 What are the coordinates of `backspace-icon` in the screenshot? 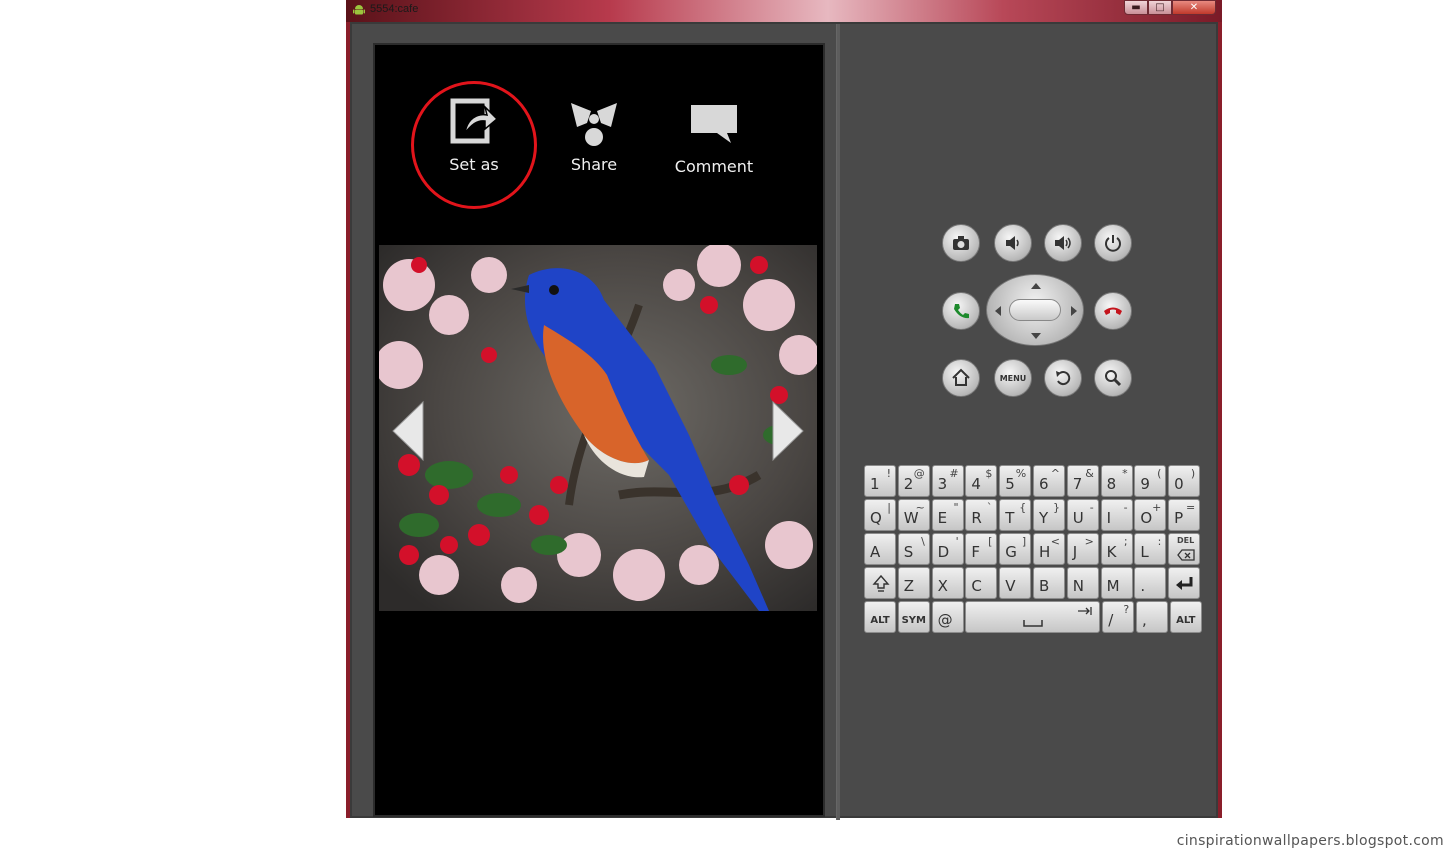 It's located at (1186, 555).